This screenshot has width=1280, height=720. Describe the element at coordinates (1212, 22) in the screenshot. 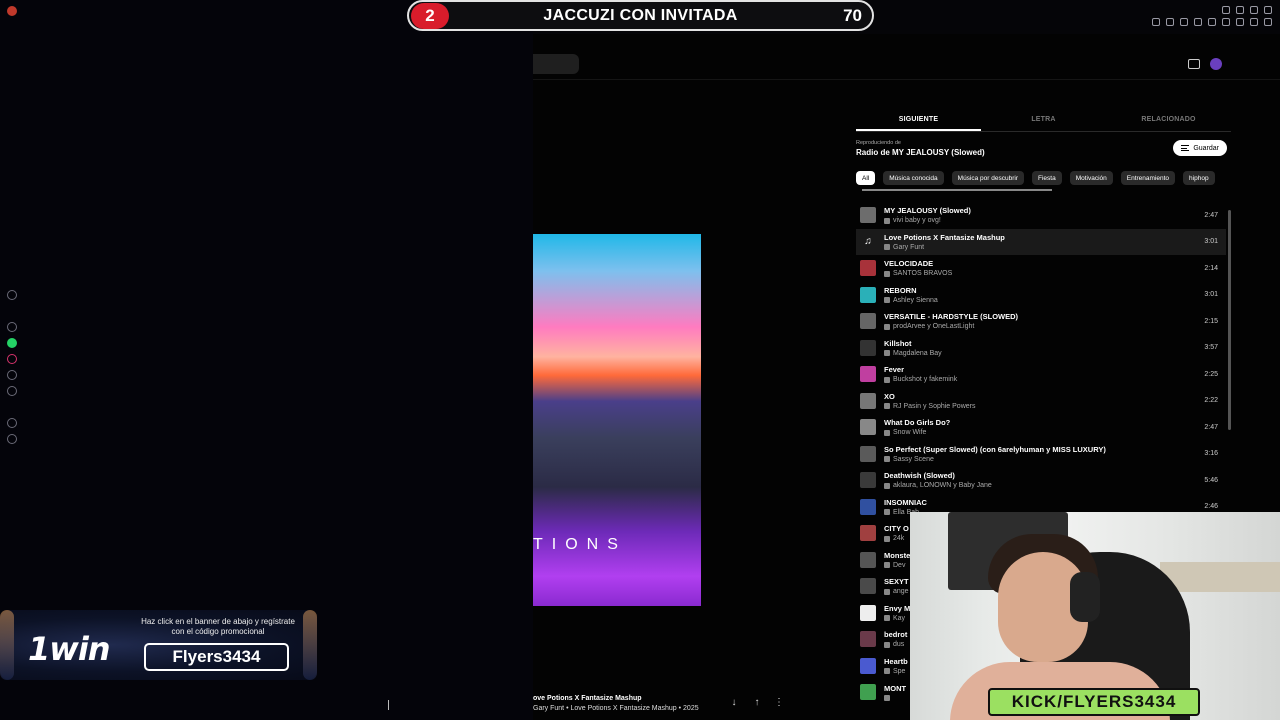

I see `heart-icon` at that location.